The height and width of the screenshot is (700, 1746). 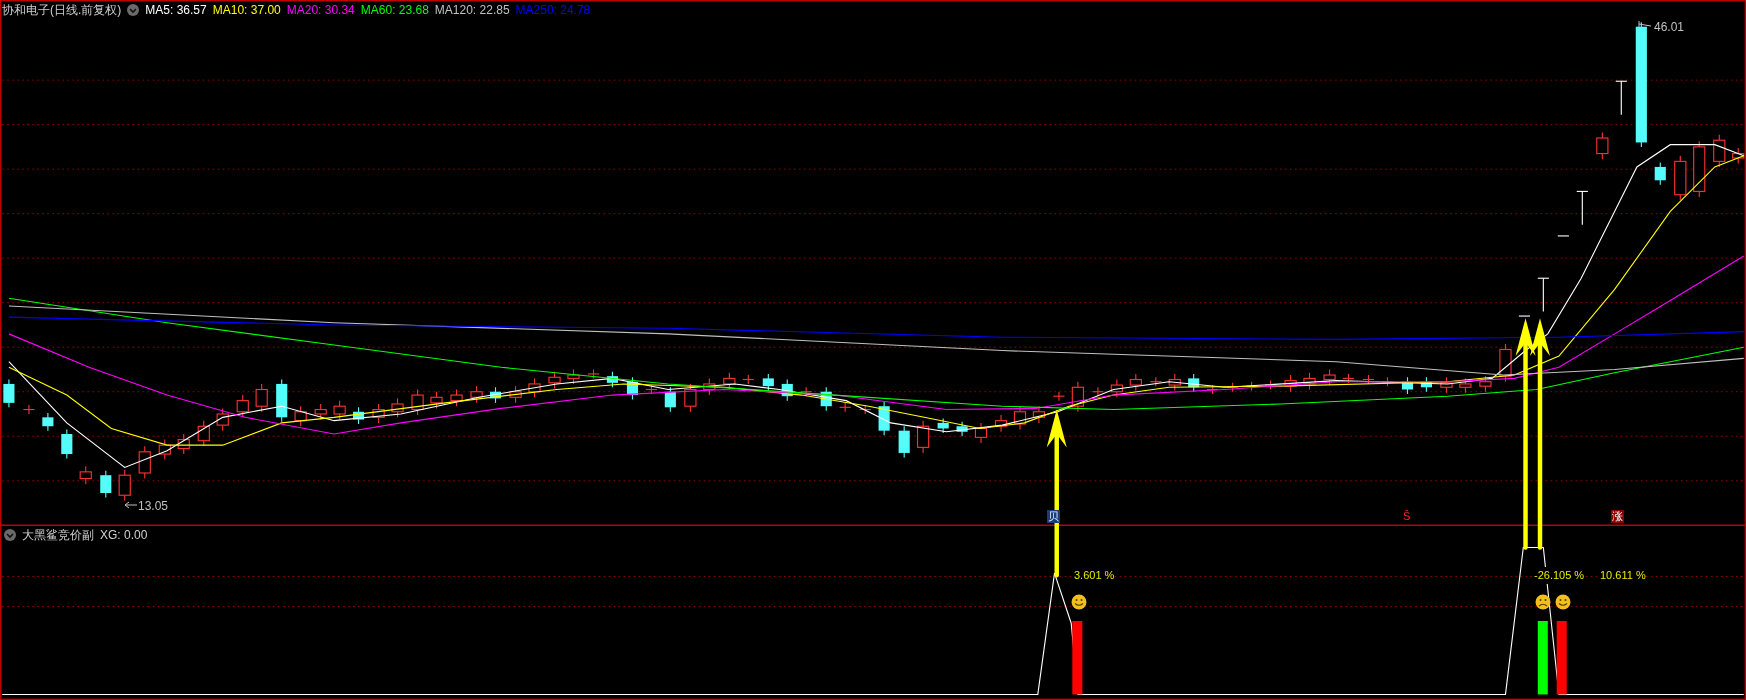 What do you see at coordinates (1617, 516) in the screenshot?
I see `signal-marker: 涨` at bounding box center [1617, 516].